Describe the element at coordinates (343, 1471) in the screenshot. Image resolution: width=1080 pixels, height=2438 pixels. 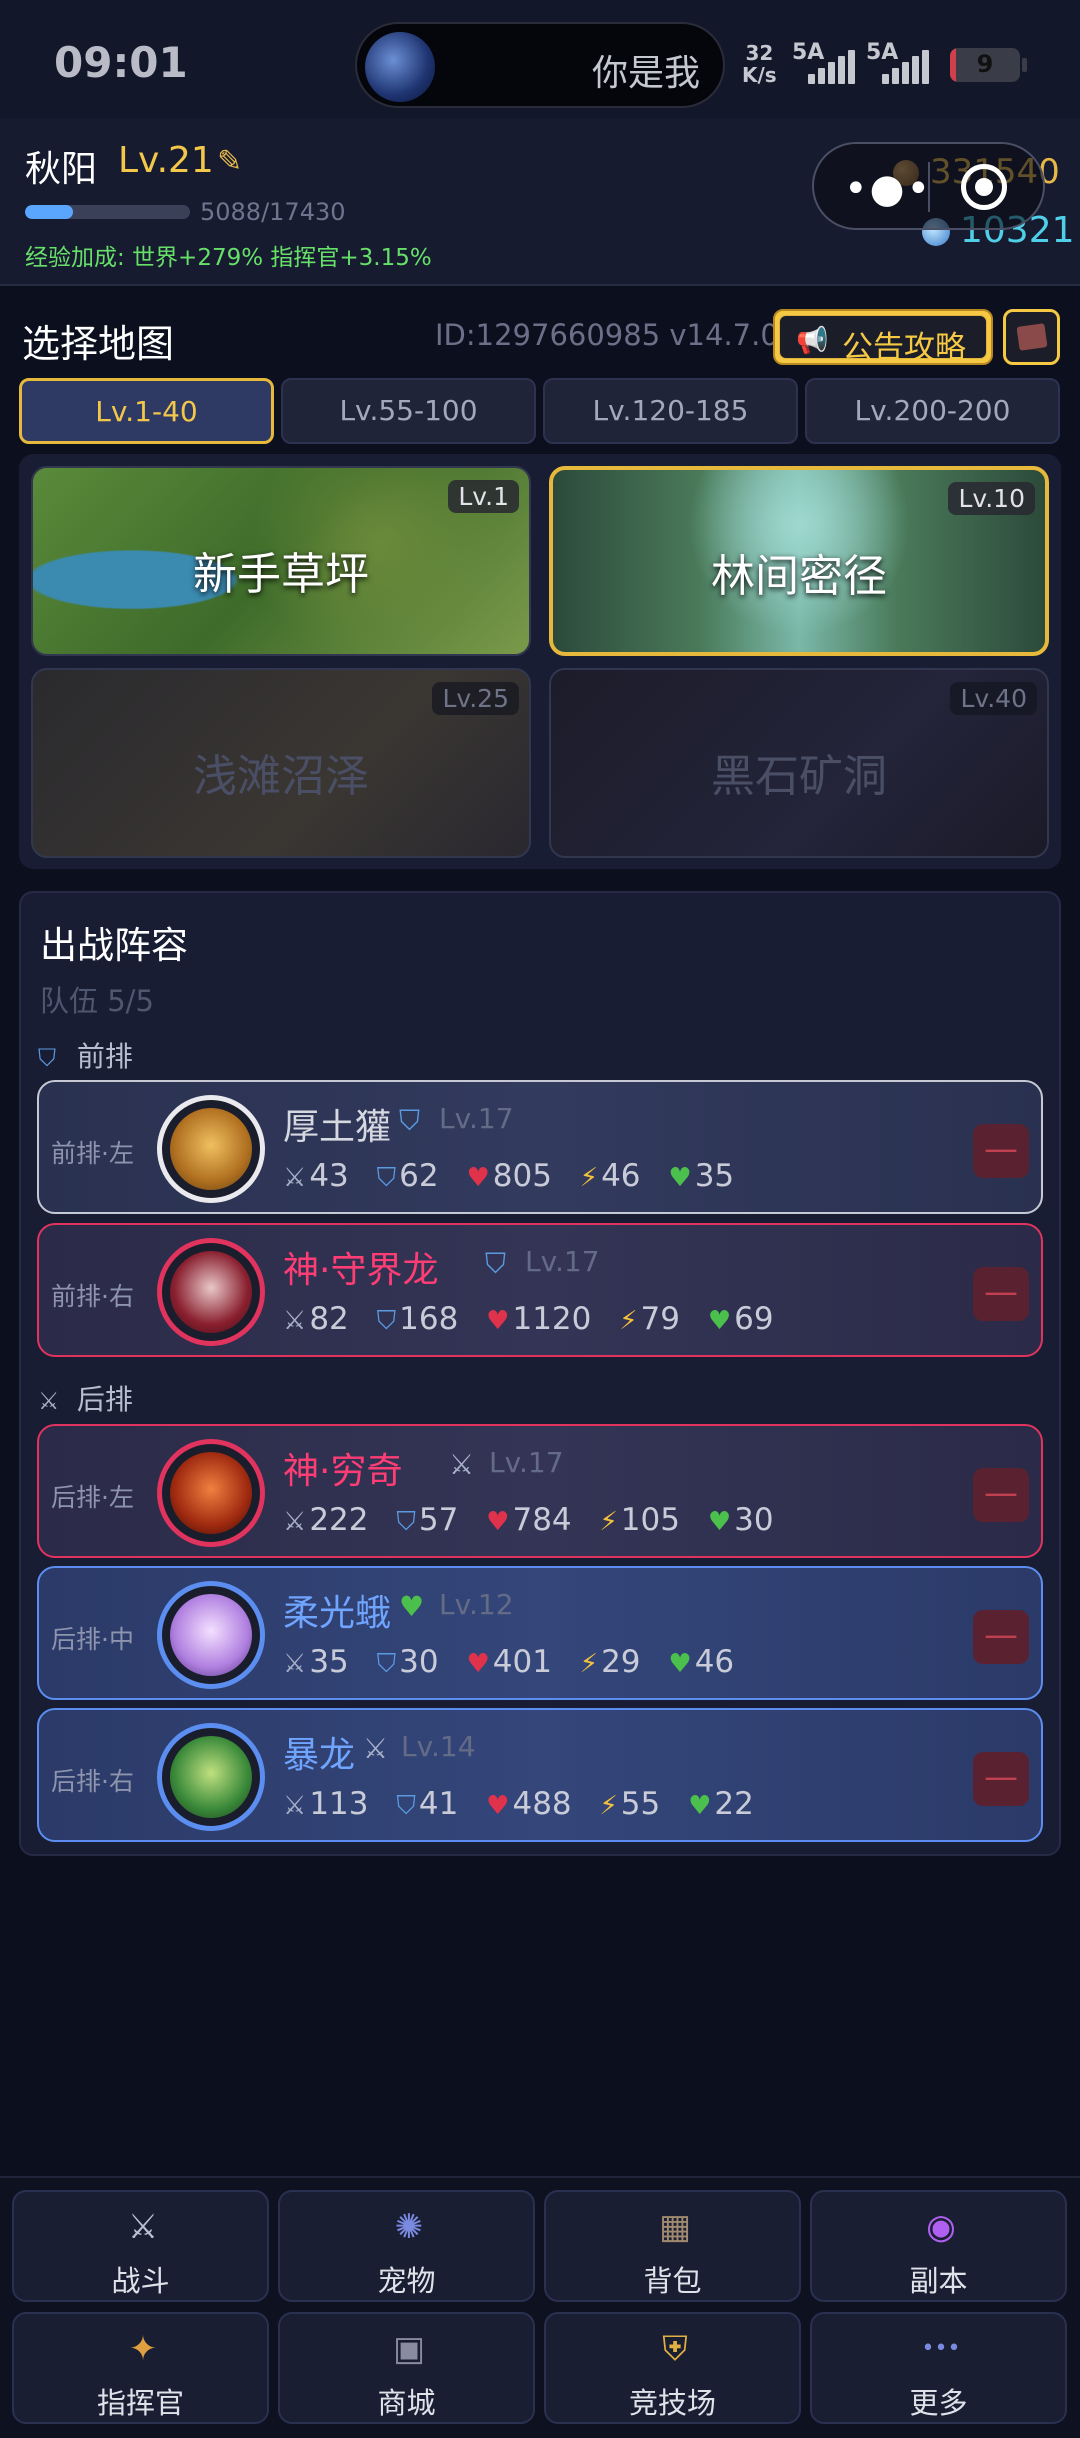
I see `pet-name: 神·穷奇` at that location.